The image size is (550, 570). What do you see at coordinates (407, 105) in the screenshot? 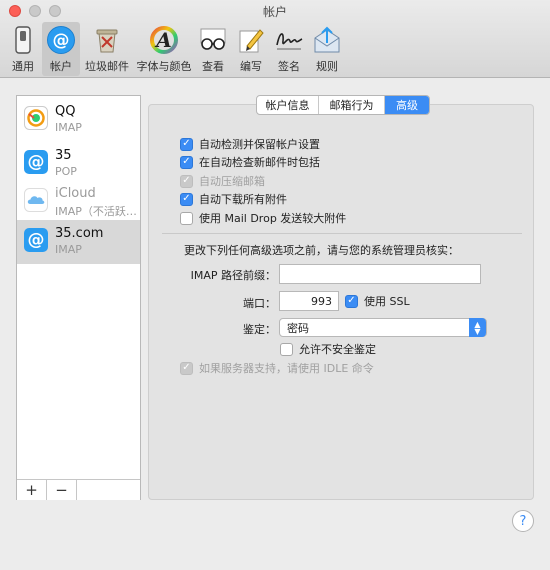
I see `tab-advanced: 高级` at bounding box center [407, 105].